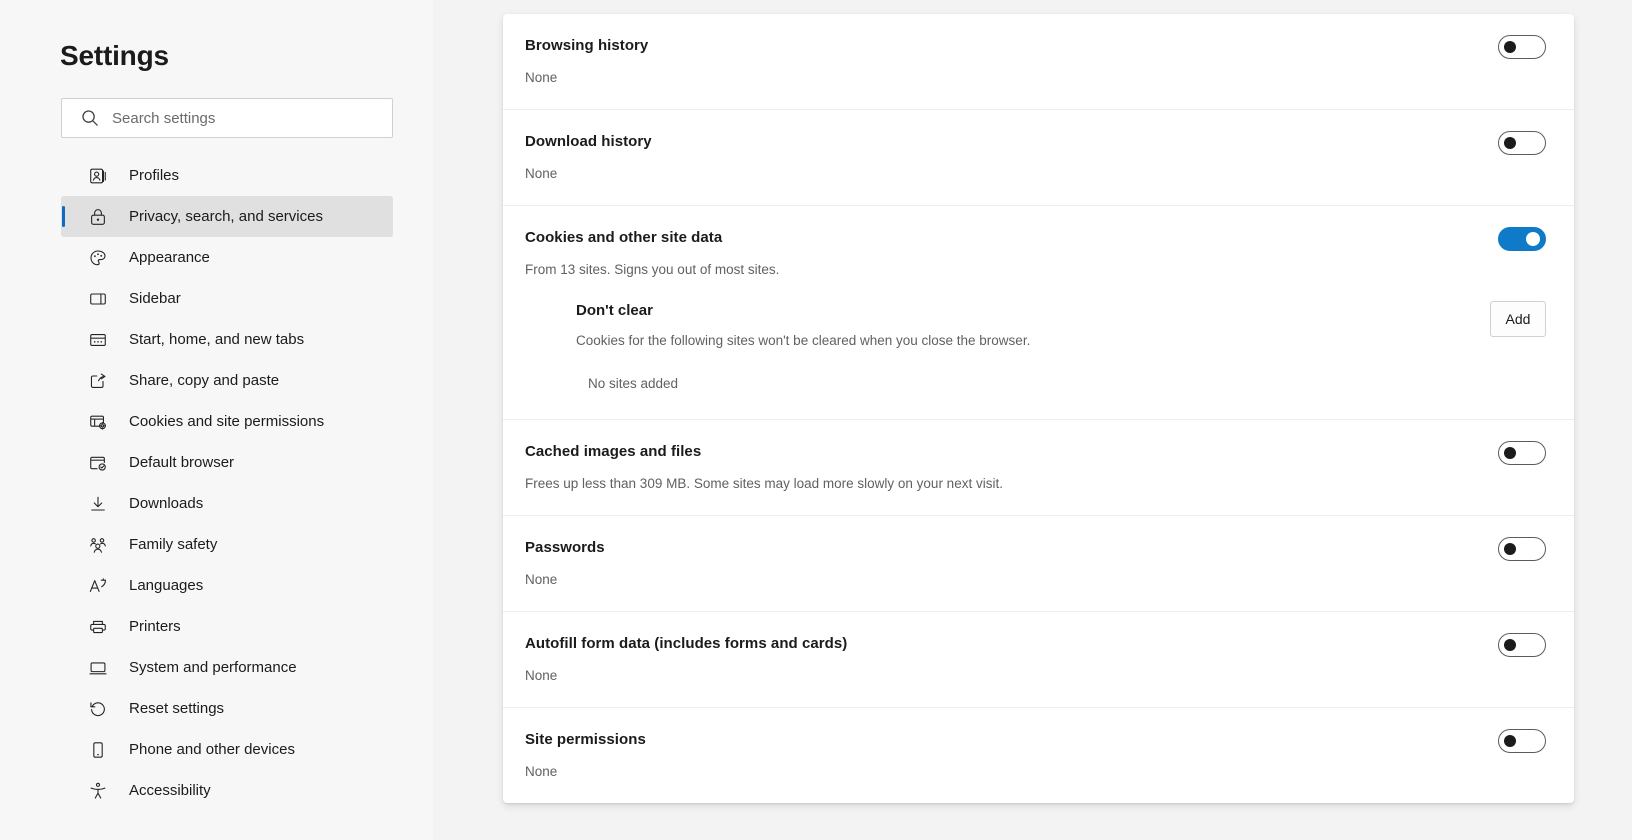 The image size is (1632, 840). Describe the element at coordinates (154, 175) in the screenshot. I see `sidebar-item-label: Profiles` at that location.